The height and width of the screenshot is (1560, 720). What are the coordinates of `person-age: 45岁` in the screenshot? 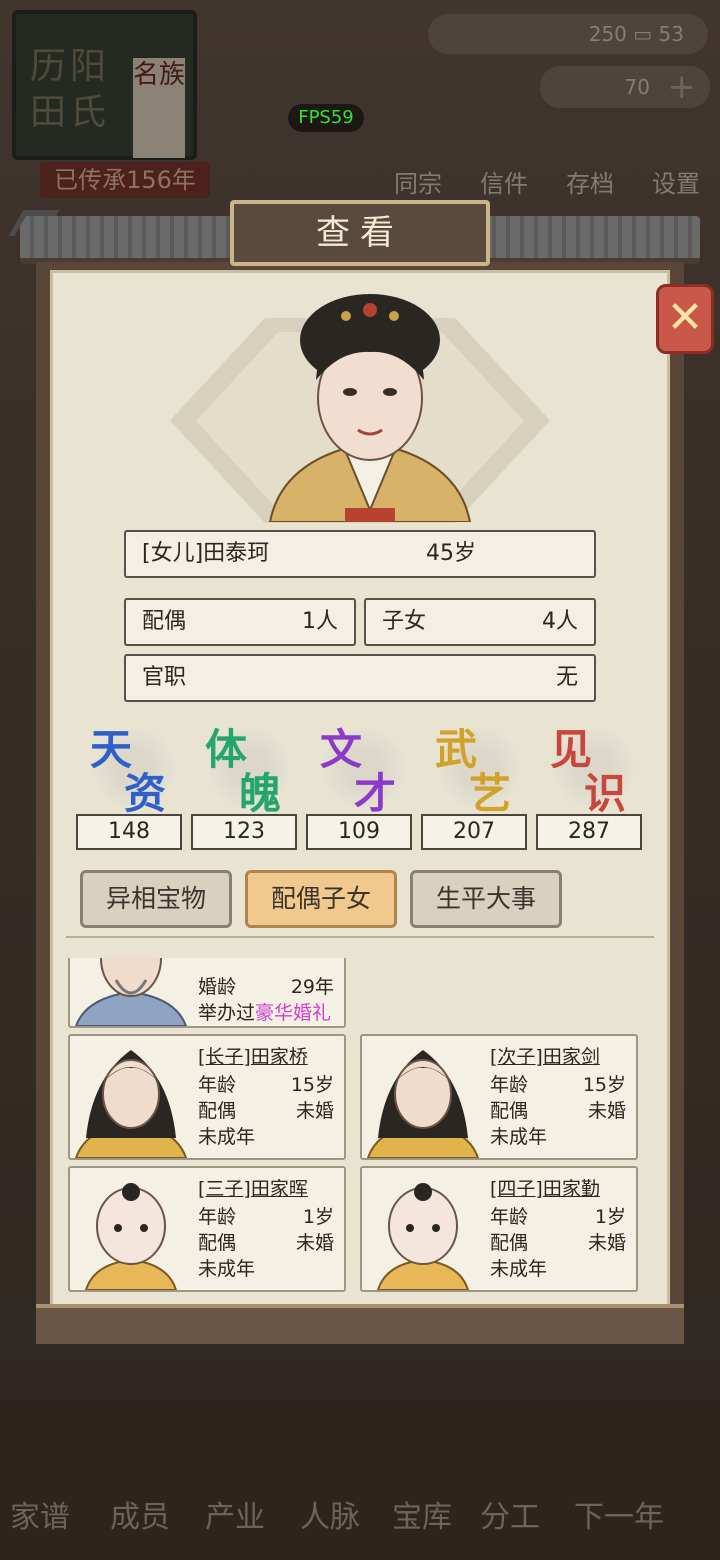 It's located at (451, 553).